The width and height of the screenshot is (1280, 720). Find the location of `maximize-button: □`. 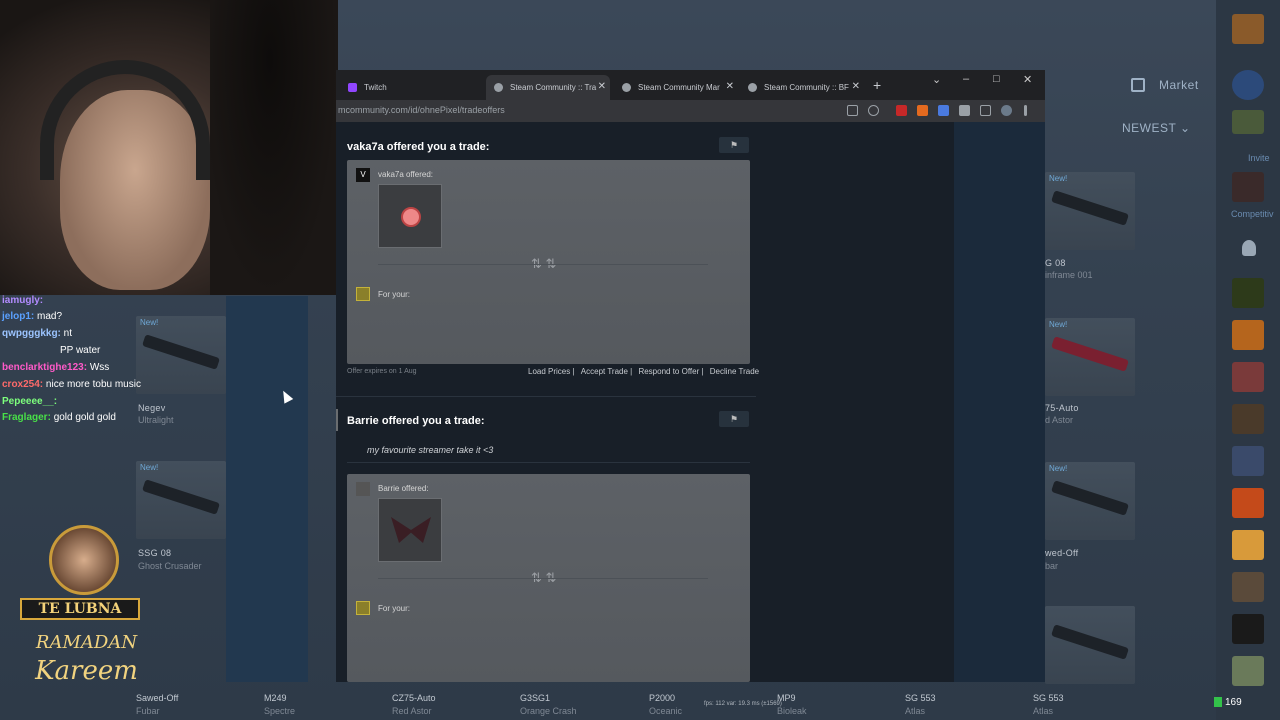

maximize-button: □ is located at coordinates (996, 79).